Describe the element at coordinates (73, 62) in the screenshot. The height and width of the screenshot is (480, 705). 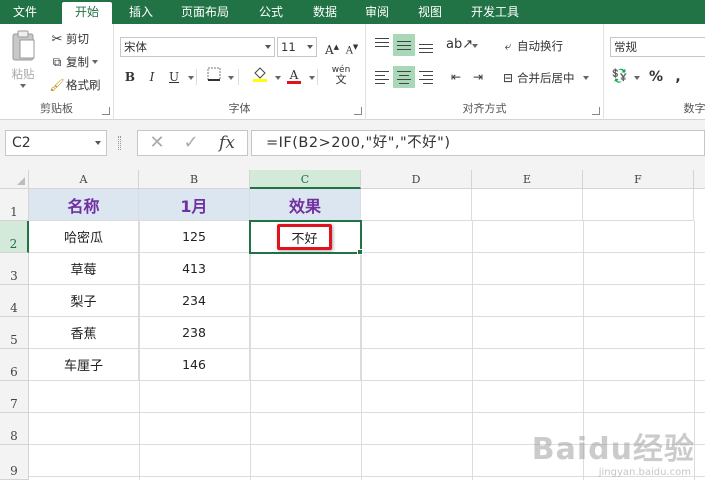
I see `copy-button: ⧉ 复制` at that location.